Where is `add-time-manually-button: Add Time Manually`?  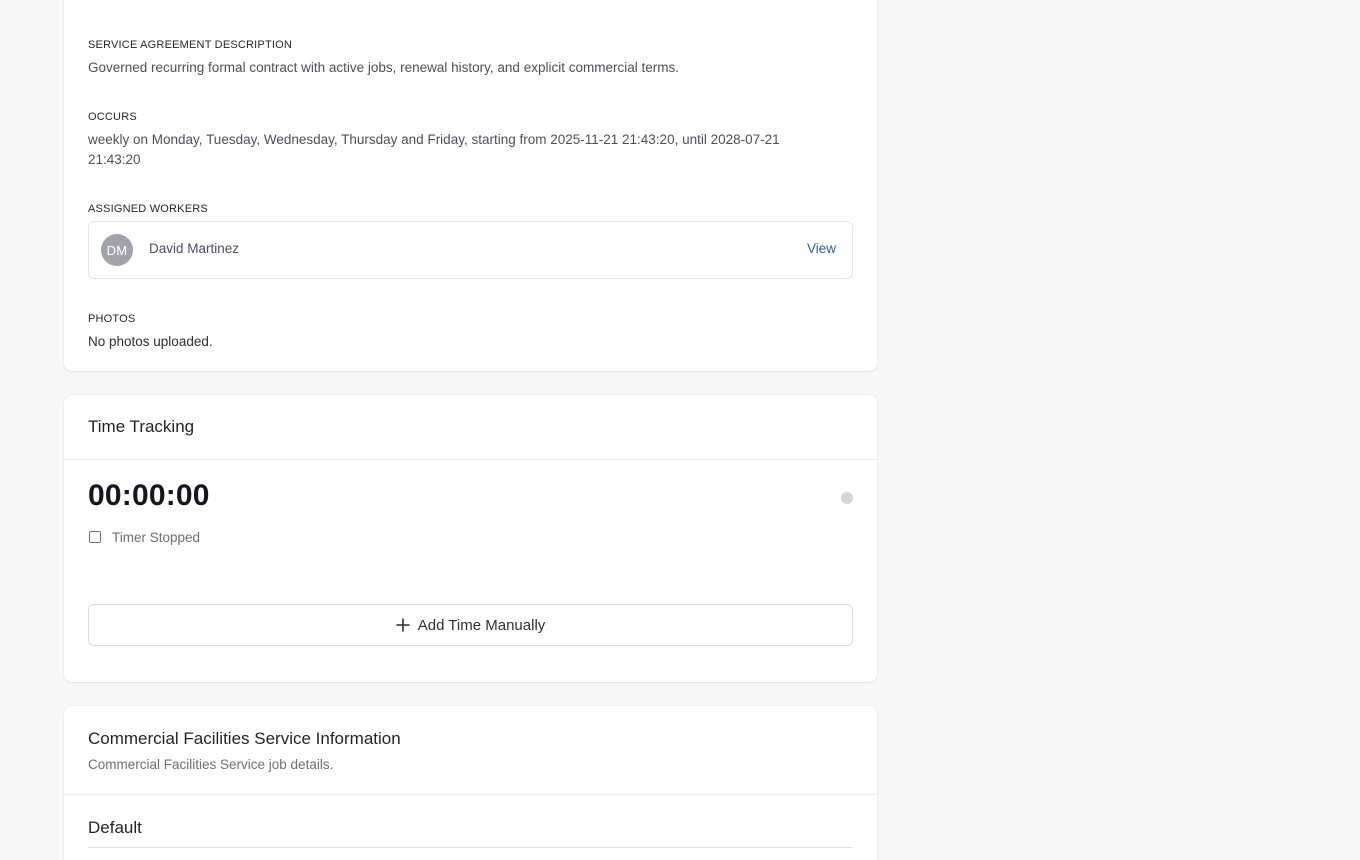
add-time-manually-button: Add Time Manually is located at coordinates (470, 625).